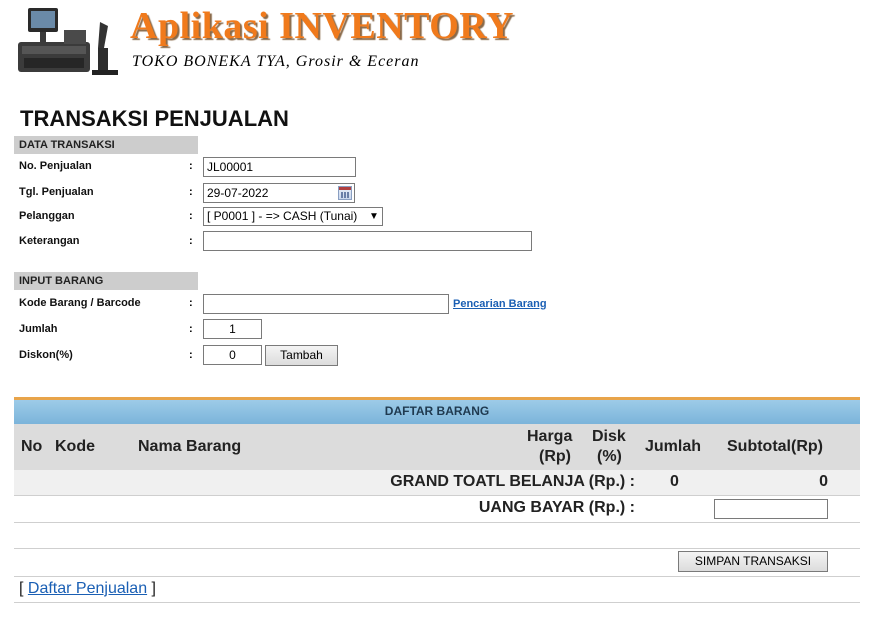  I want to click on col-harga: Harga, so click(550, 436).